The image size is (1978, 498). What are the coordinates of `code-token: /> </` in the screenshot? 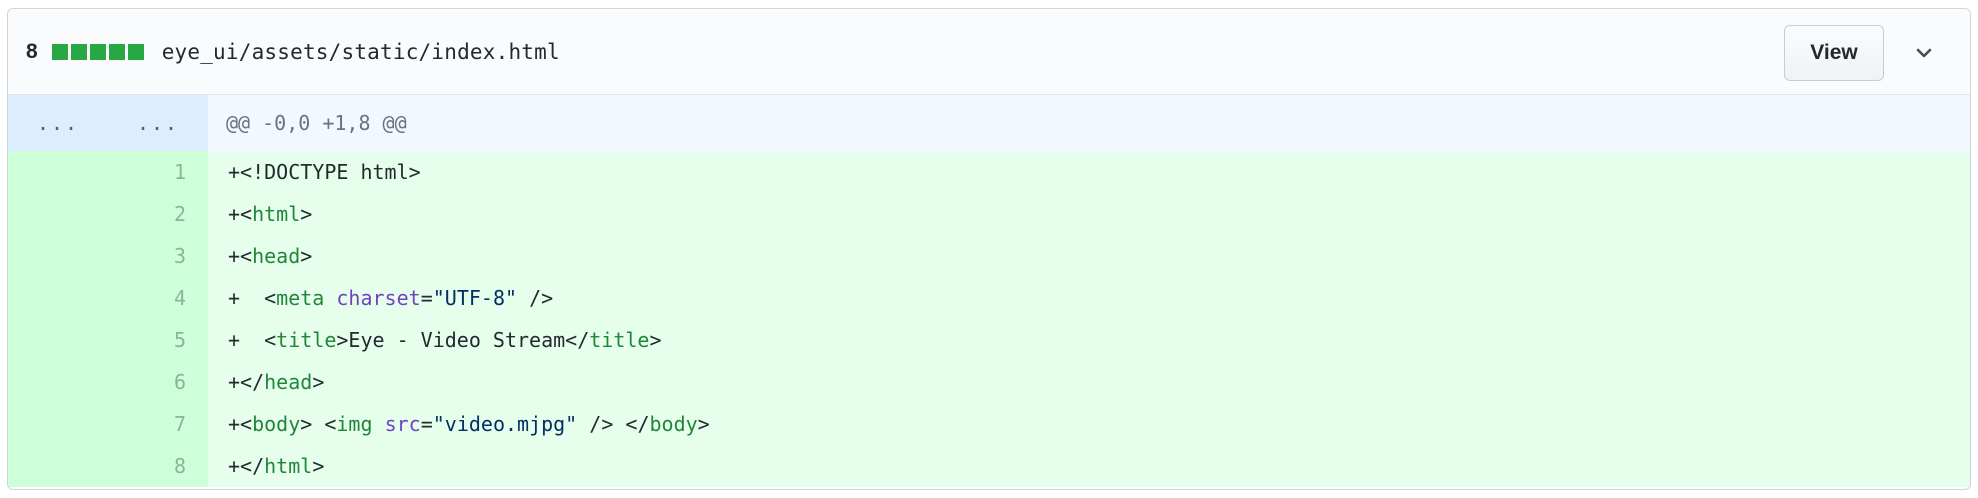 It's located at (613, 424).